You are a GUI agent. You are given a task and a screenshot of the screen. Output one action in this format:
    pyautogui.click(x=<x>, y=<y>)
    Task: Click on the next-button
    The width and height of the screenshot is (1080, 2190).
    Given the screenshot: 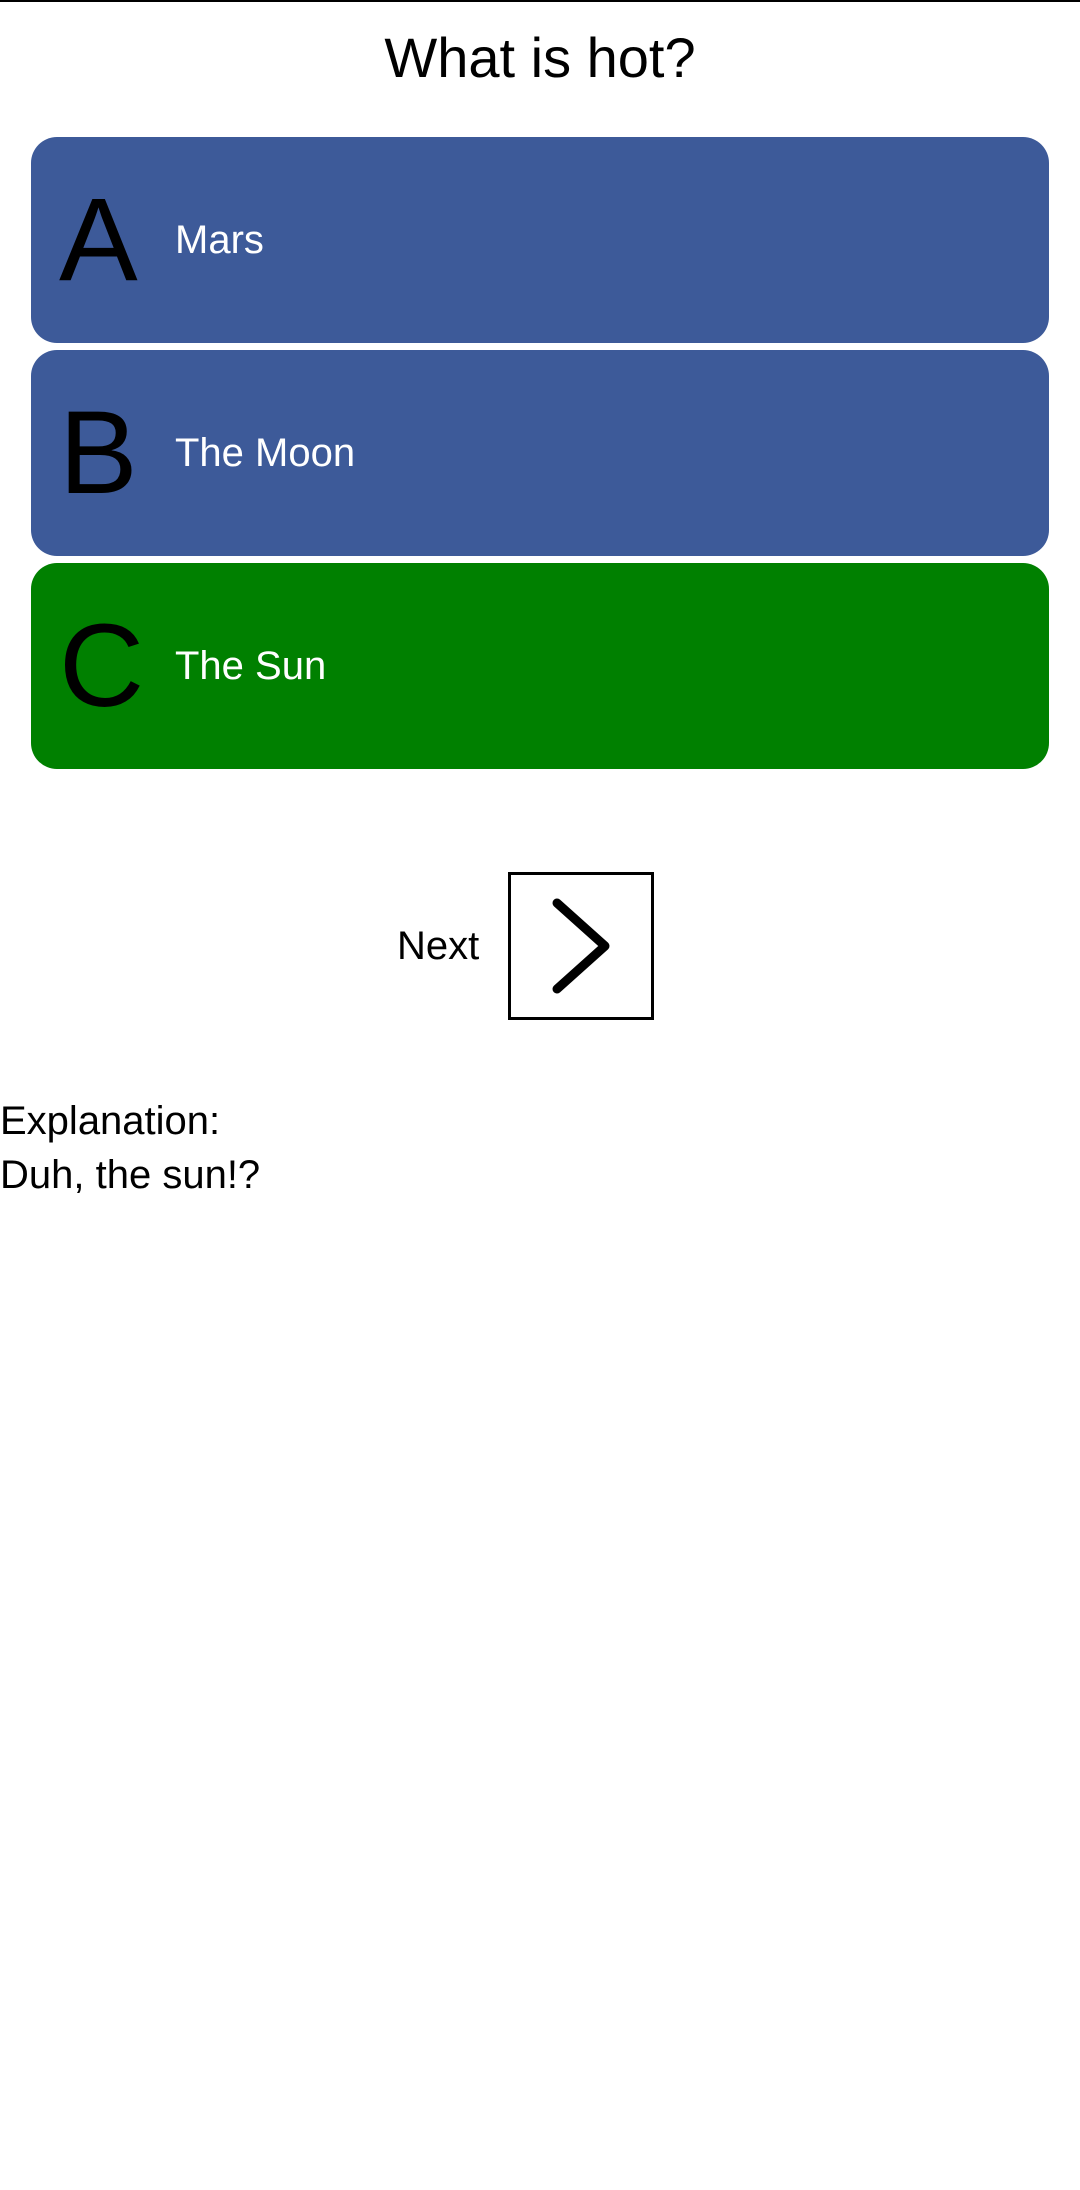 What is the action you would take?
    pyautogui.click(x=581, y=946)
    